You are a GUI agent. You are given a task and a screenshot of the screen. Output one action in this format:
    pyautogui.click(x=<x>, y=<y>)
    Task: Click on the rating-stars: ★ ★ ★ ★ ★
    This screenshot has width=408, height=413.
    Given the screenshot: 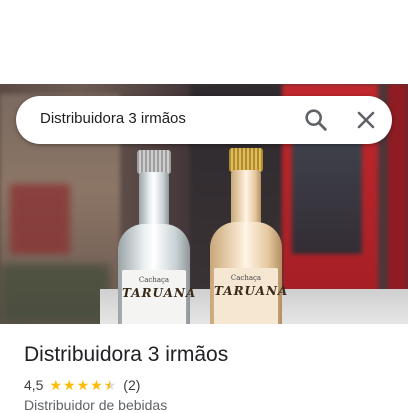 What is the action you would take?
    pyautogui.click(x=83, y=385)
    